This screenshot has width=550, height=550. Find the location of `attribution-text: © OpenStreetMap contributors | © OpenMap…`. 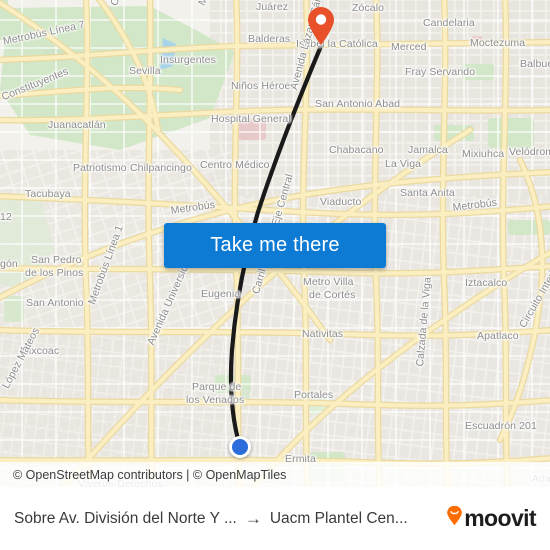

attribution-text: © OpenStreetMap contributors | © OpenMap… is located at coordinates (149, 475).